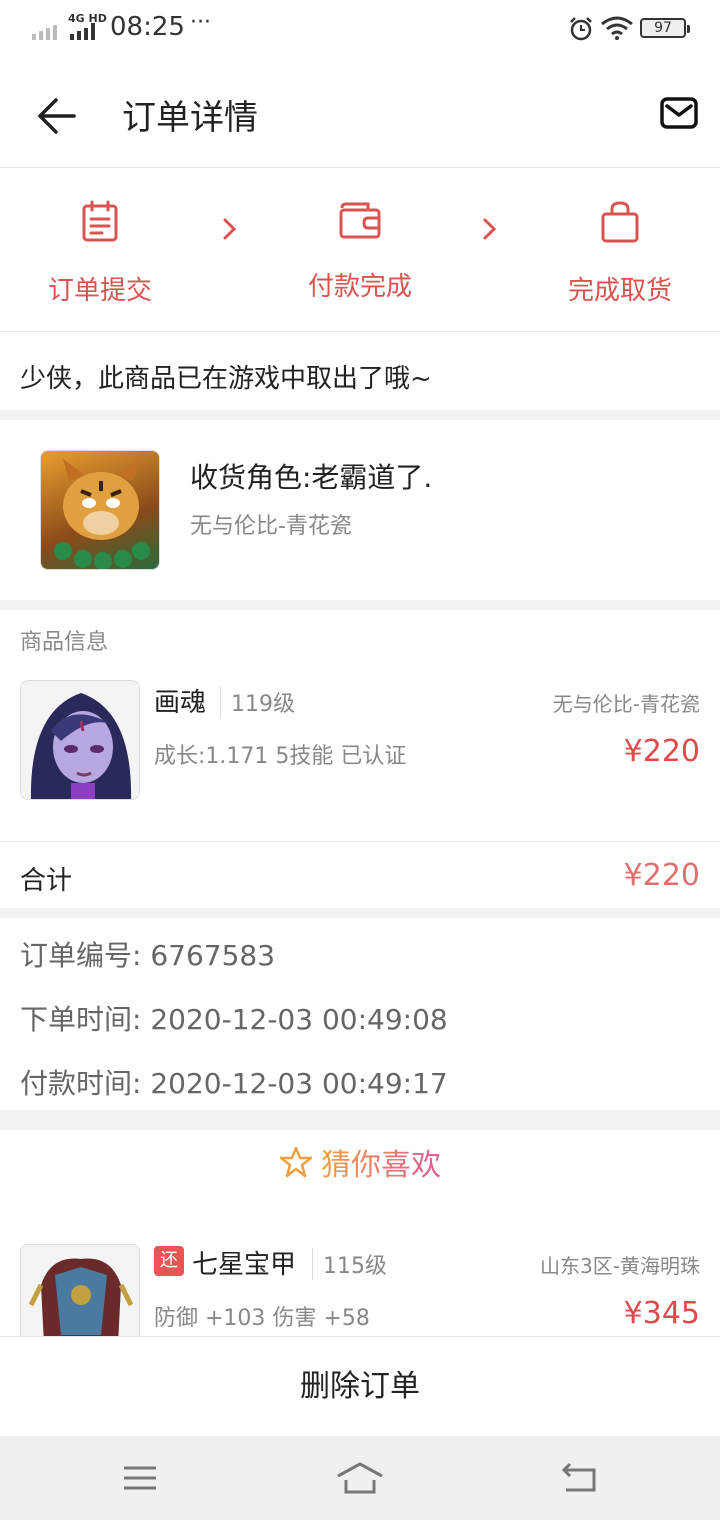 The width and height of the screenshot is (720, 1520). I want to click on step-payment-complete: 付款完成, so click(360, 251).